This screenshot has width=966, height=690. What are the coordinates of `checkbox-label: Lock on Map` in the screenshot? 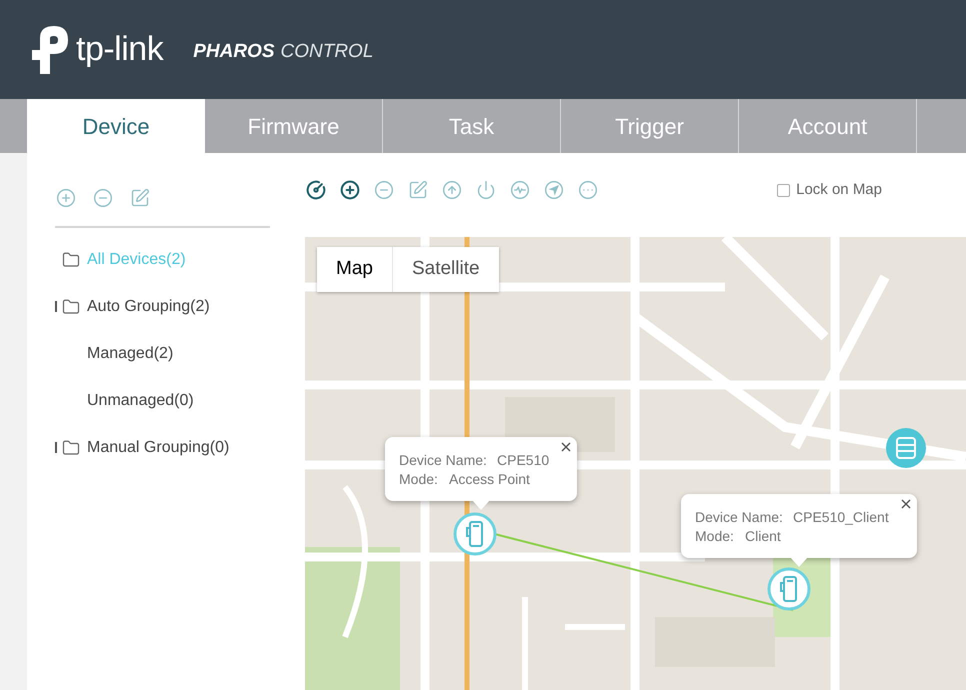 It's located at (839, 190).